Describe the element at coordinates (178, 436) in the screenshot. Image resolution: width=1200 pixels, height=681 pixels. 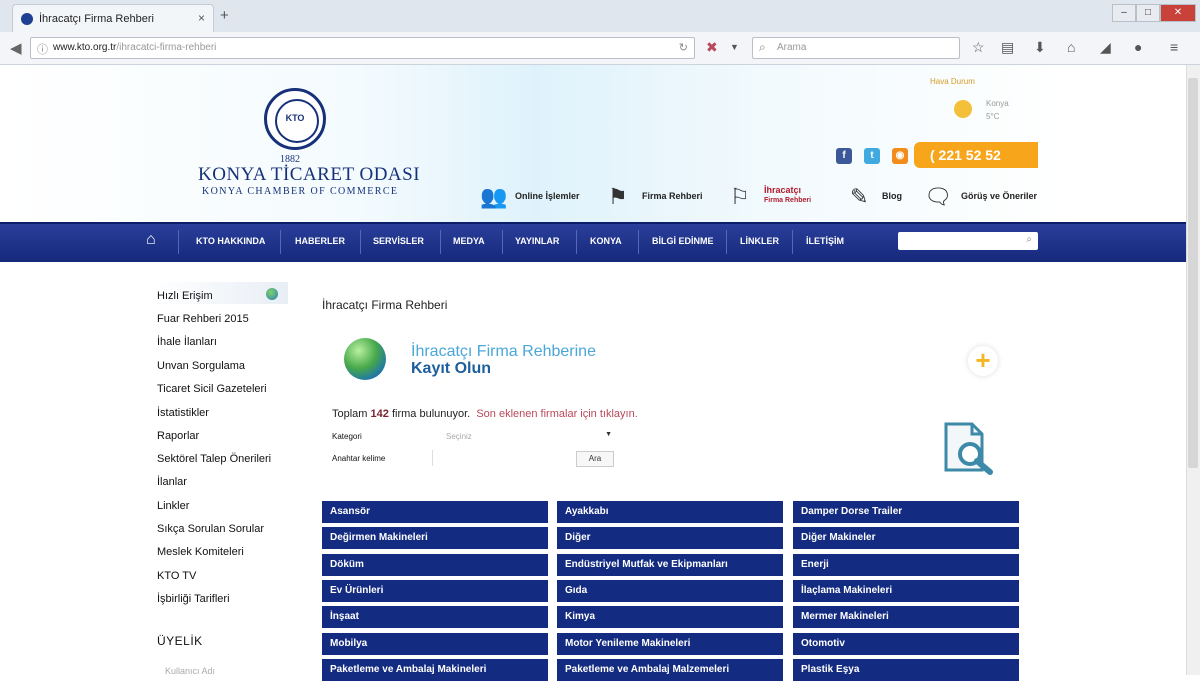
I see `sidebar-item-reports: Raporlar` at that location.